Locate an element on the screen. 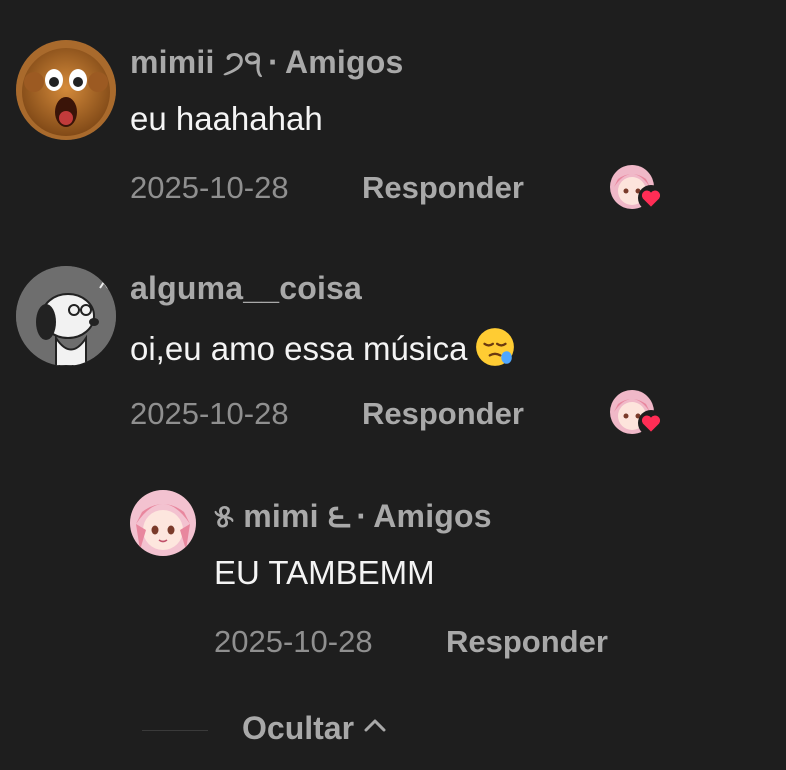 This screenshot has width=786, height=770. comment-text: oi,eu amo essa música is located at coordinates (323, 347).